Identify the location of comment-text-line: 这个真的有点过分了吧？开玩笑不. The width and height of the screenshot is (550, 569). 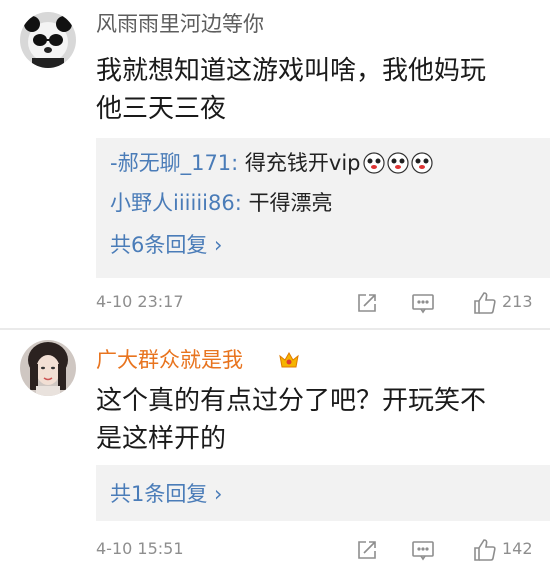
(291, 401).